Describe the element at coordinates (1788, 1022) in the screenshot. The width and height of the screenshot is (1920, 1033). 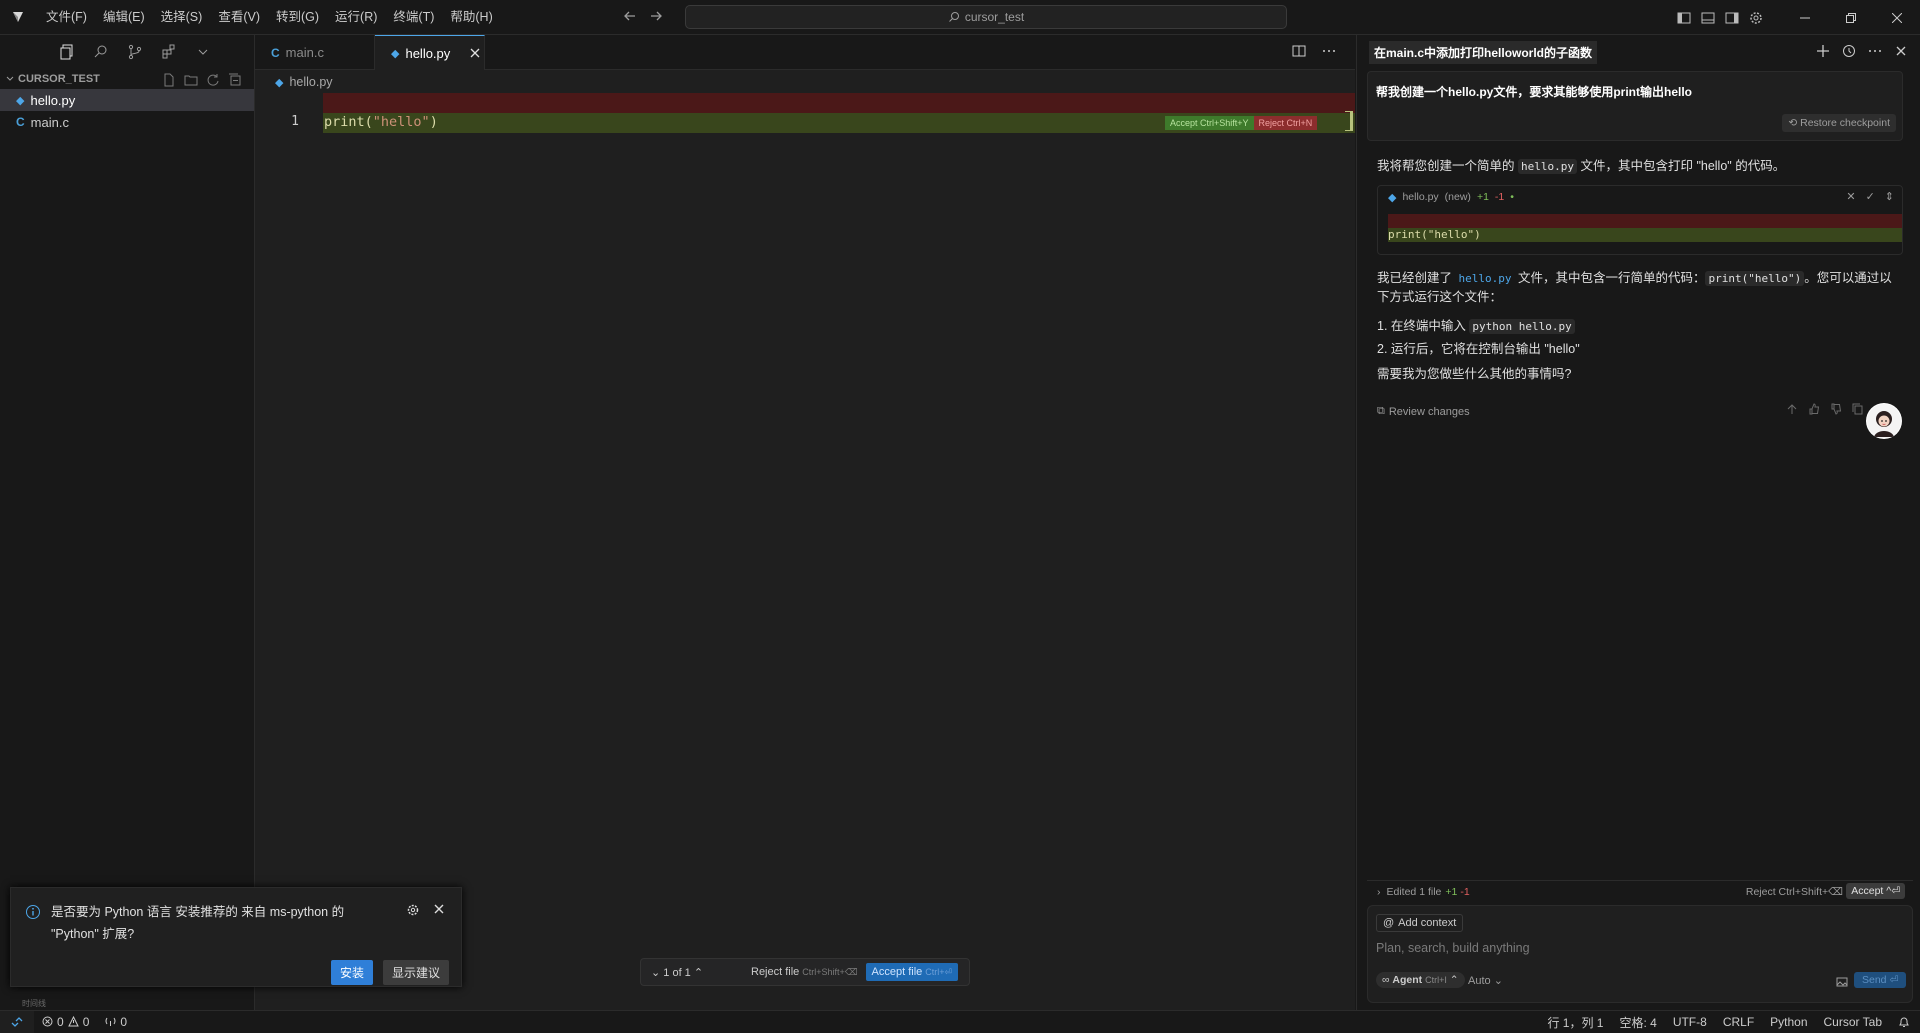
I see `language-mode: Python` at that location.